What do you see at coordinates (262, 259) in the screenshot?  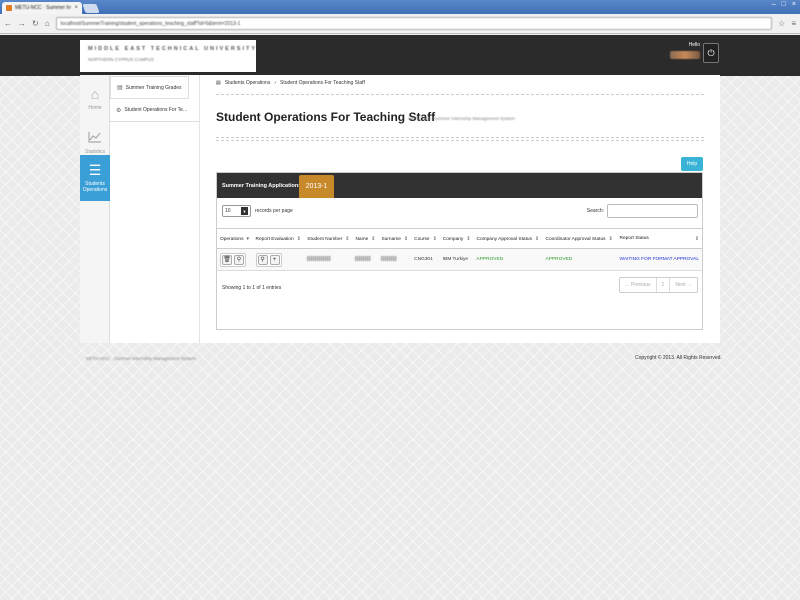 I see `search-report-button: ⚲` at bounding box center [262, 259].